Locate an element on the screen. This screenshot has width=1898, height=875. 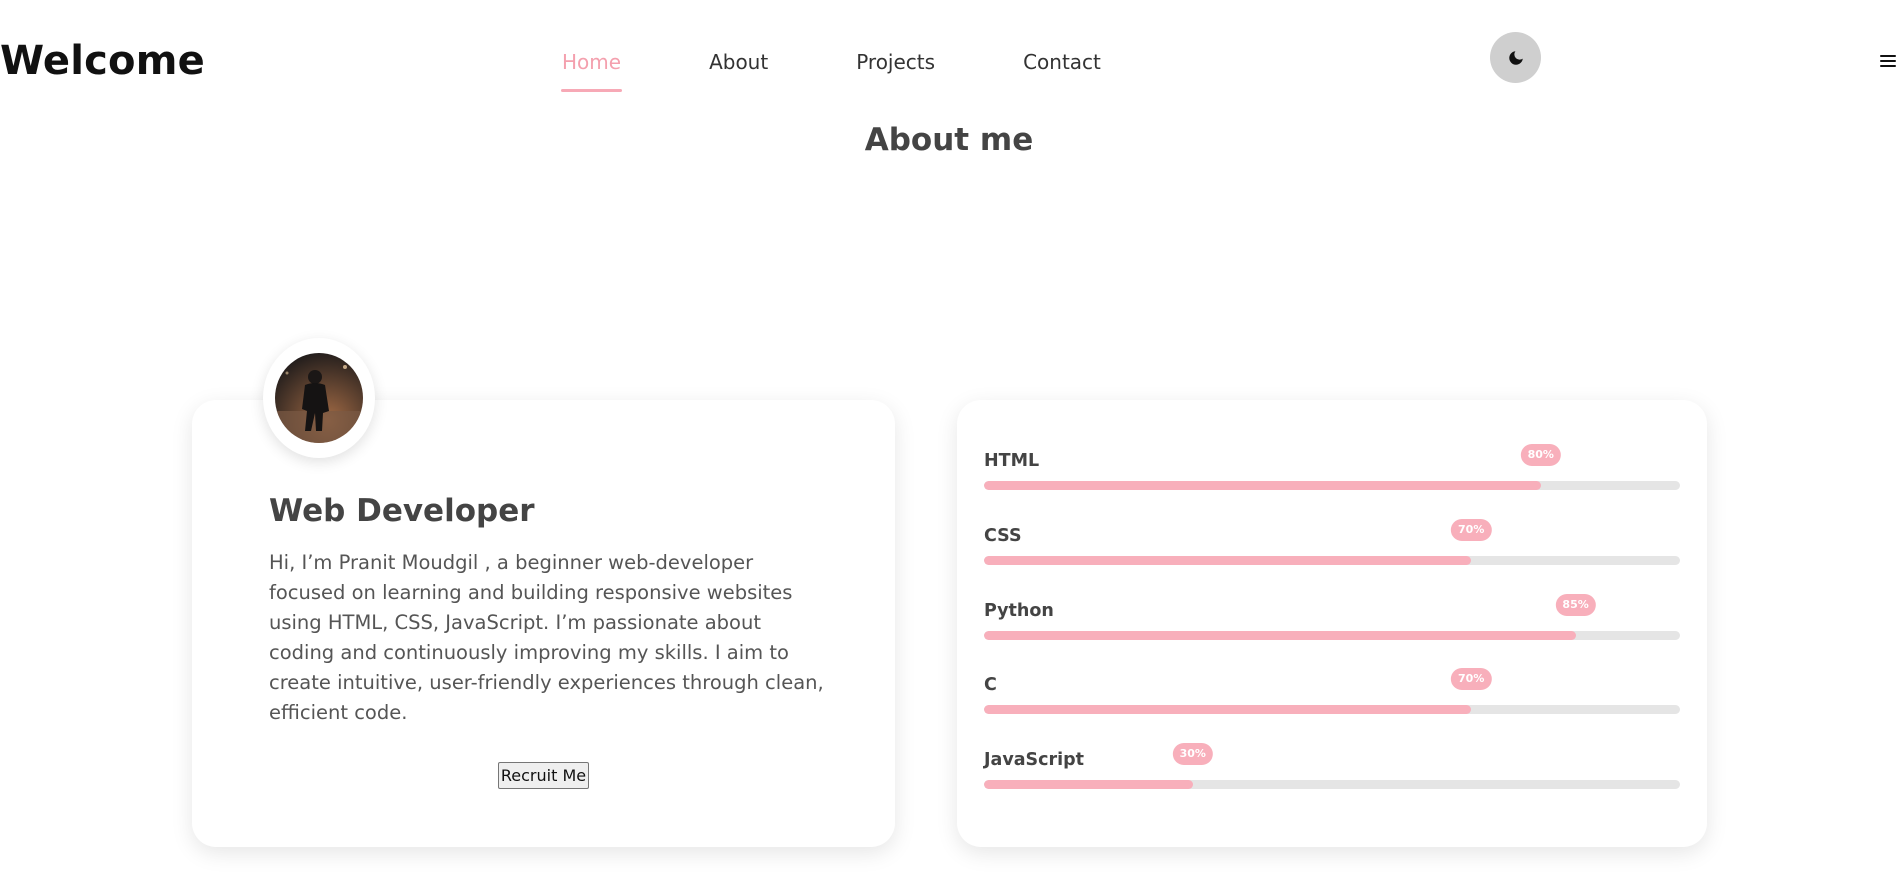
moon-icon is located at coordinates (1515, 57).